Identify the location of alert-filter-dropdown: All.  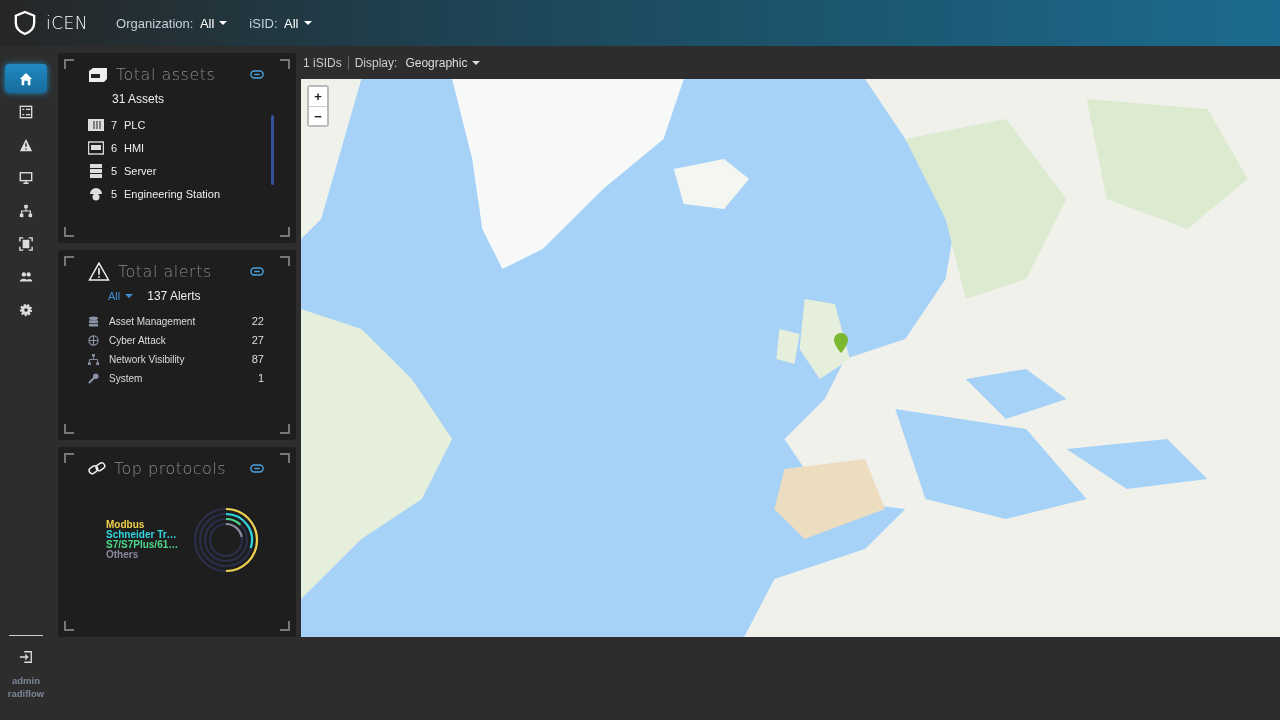
(121, 296).